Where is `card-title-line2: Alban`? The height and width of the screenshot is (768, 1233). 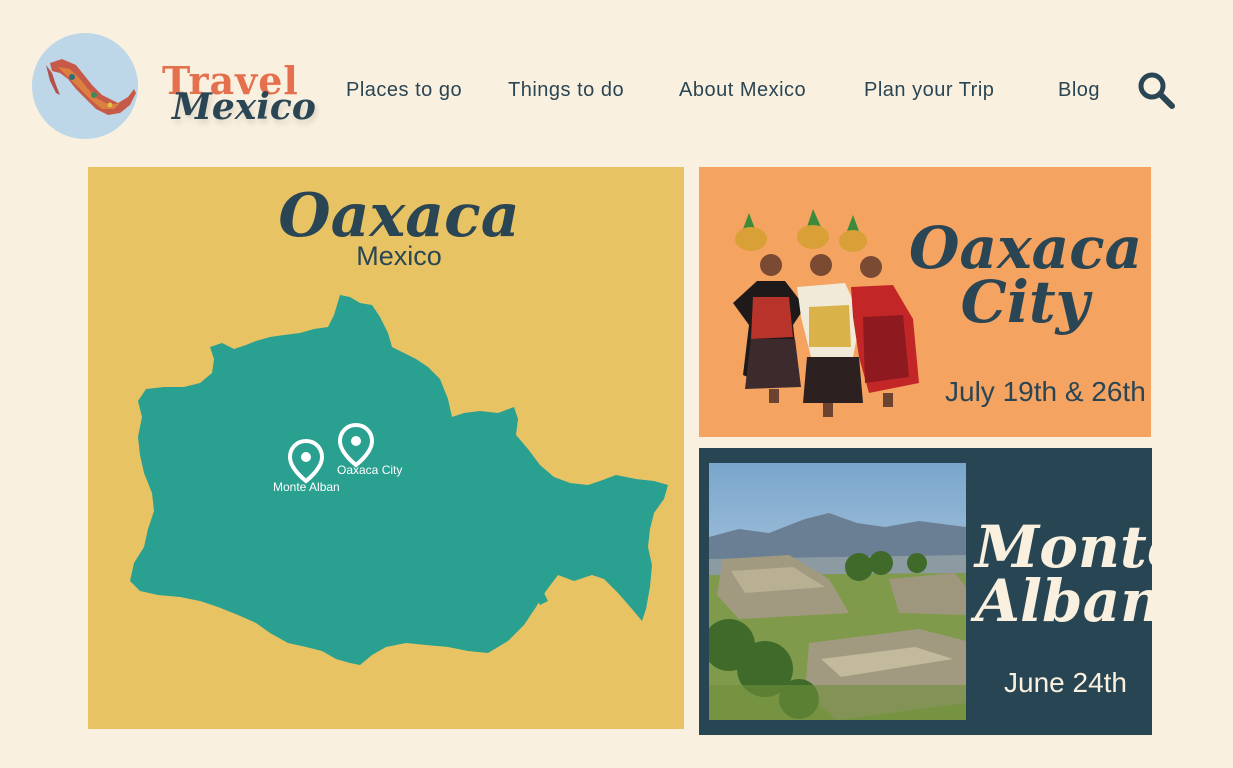 card-title-line2: Alban is located at coordinates (1069, 601).